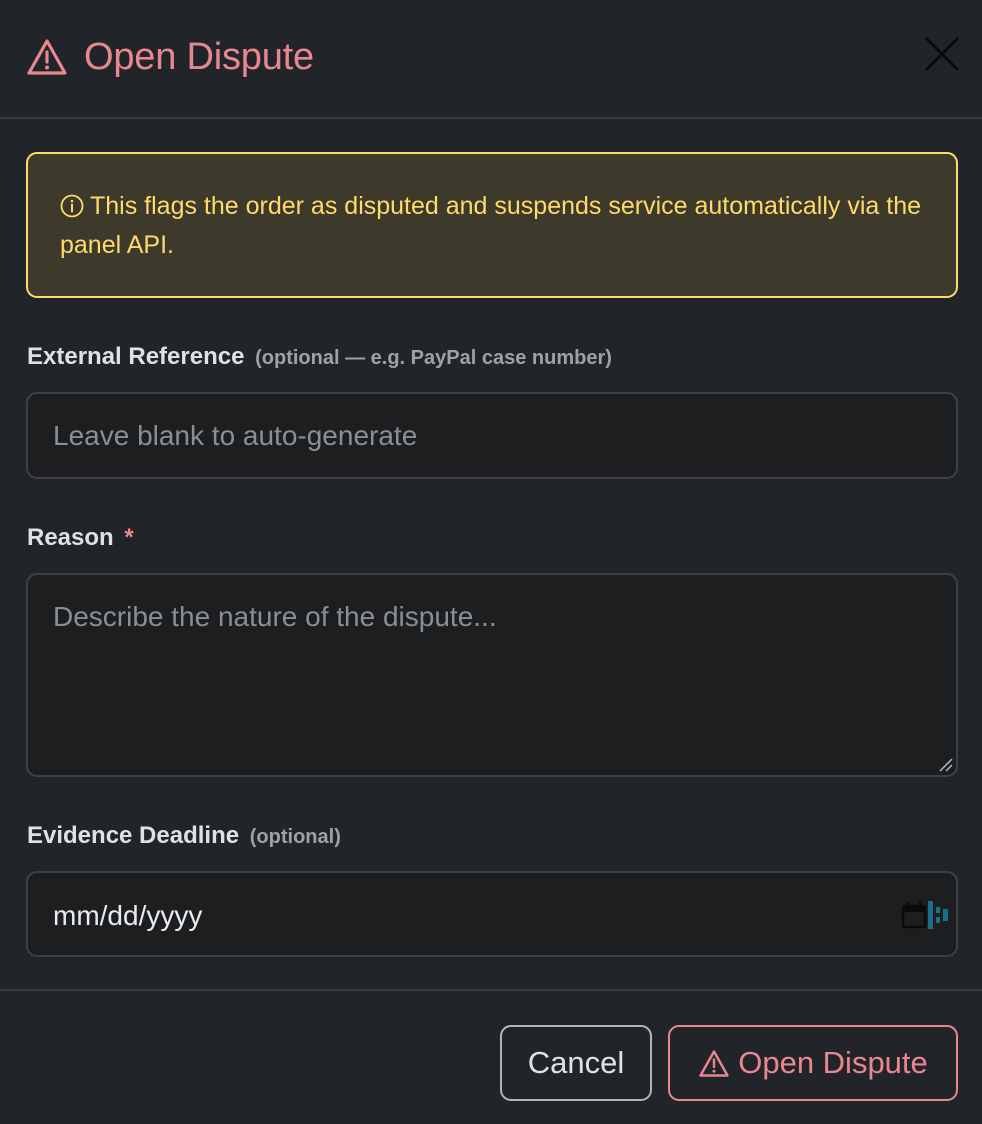 The image size is (982, 1124). What do you see at coordinates (914, 915) in the screenshot?
I see `calendar-icon` at bounding box center [914, 915].